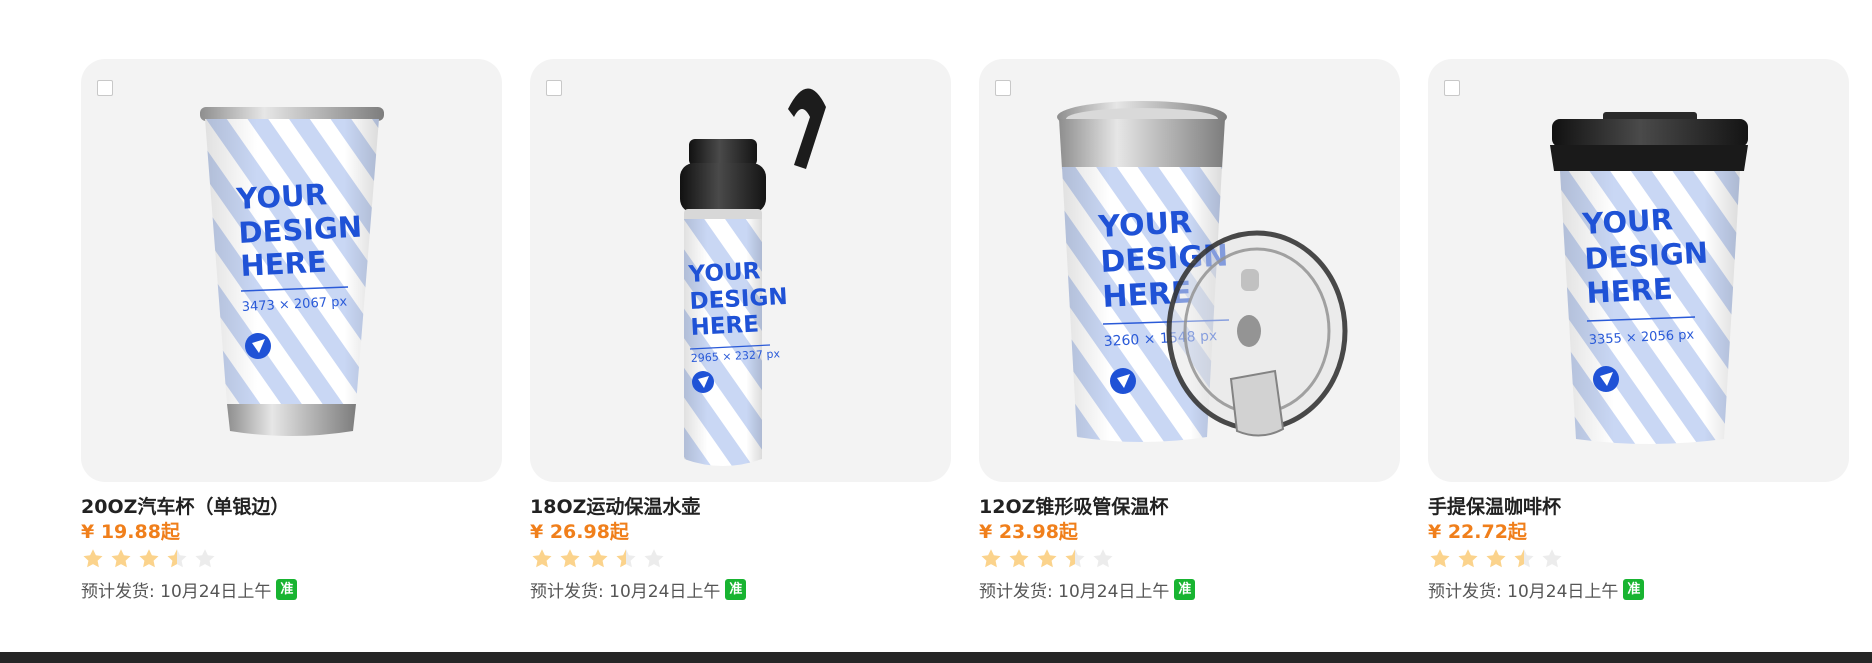 Image resolution: width=1872 pixels, height=663 pixels. Describe the element at coordinates (740, 507) in the screenshot. I see `product-title: 18OZ运动保温水壶` at that location.